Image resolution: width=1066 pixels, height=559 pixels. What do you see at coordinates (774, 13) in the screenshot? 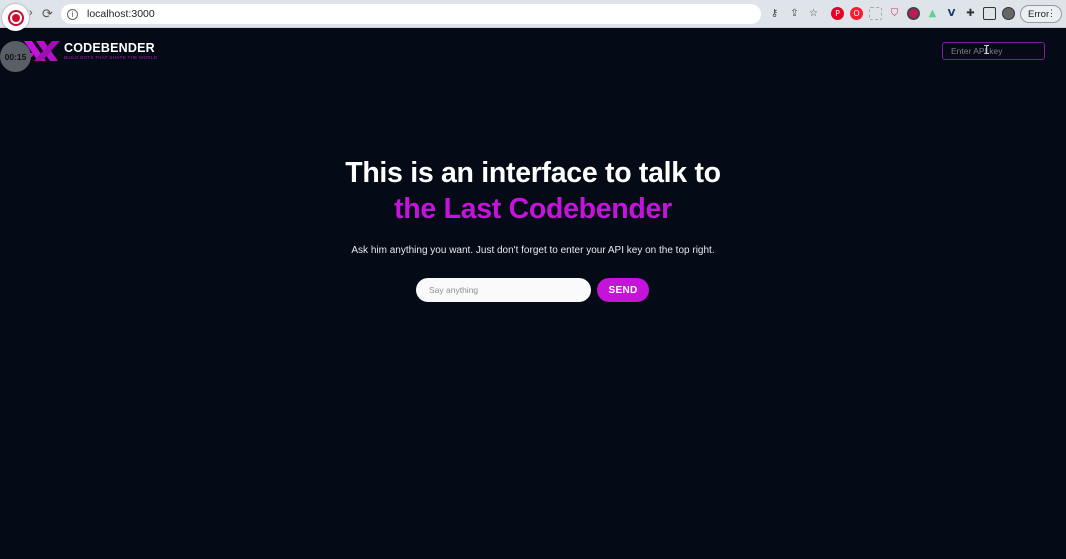
I see `key-icon: ⚷` at bounding box center [774, 13].